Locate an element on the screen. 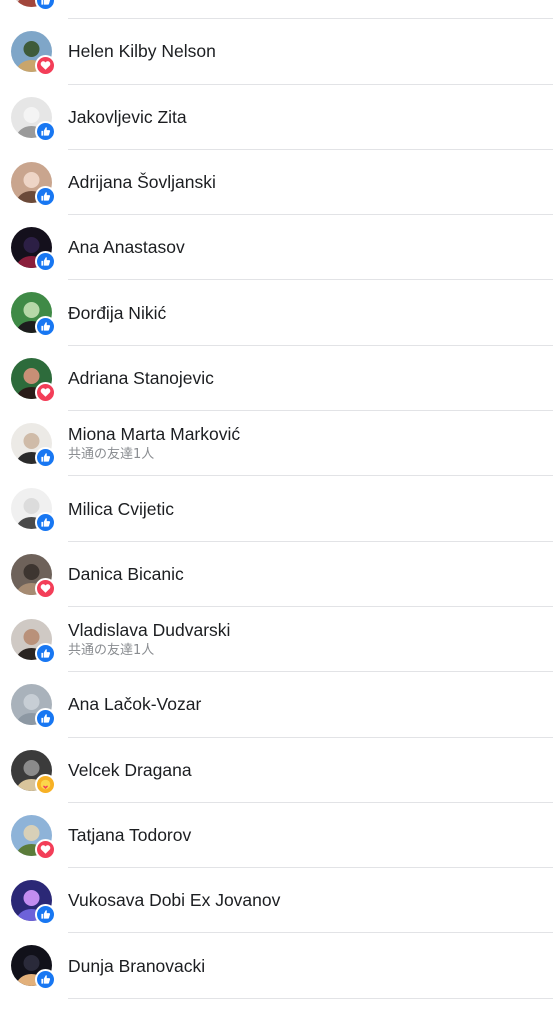 Image resolution: width=553 pixels, height=1024 pixels. reaction-row: Vukosava Dobi Ex Jovanov is located at coordinates (276, 901).